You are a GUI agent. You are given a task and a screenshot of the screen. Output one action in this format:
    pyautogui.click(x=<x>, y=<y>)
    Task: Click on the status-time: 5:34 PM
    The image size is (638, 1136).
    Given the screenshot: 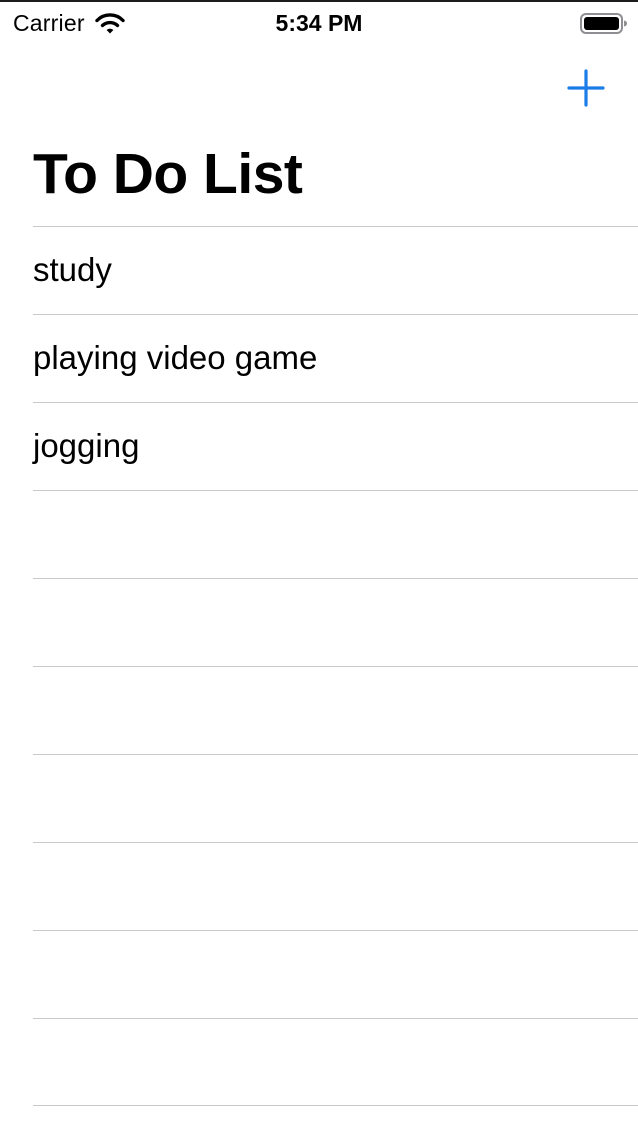 What is the action you would take?
    pyautogui.click(x=319, y=23)
    